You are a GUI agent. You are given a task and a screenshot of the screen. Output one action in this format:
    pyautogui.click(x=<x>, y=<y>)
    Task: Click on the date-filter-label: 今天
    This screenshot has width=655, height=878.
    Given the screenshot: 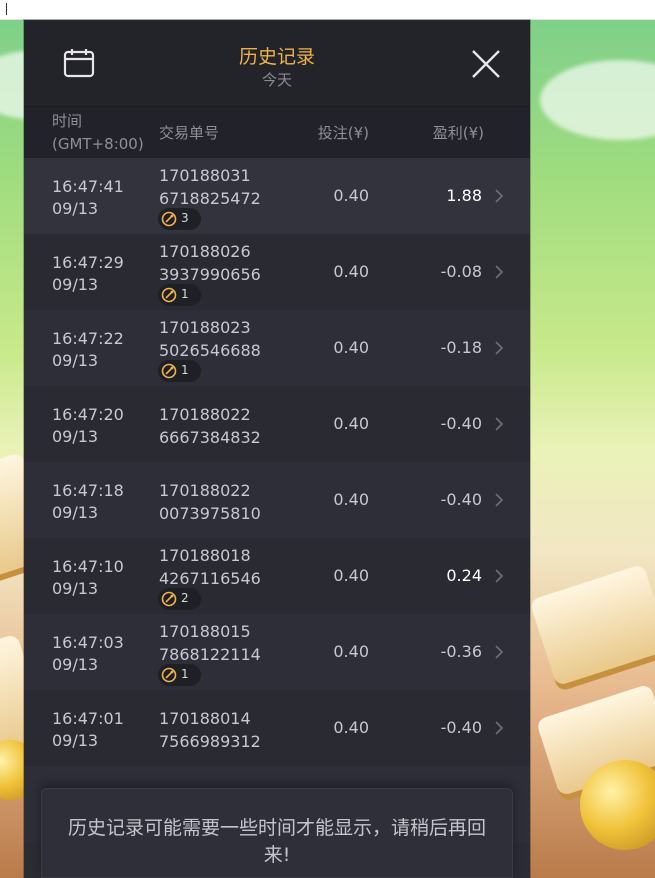 What is the action you would take?
    pyautogui.click(x=276, y=80)
    